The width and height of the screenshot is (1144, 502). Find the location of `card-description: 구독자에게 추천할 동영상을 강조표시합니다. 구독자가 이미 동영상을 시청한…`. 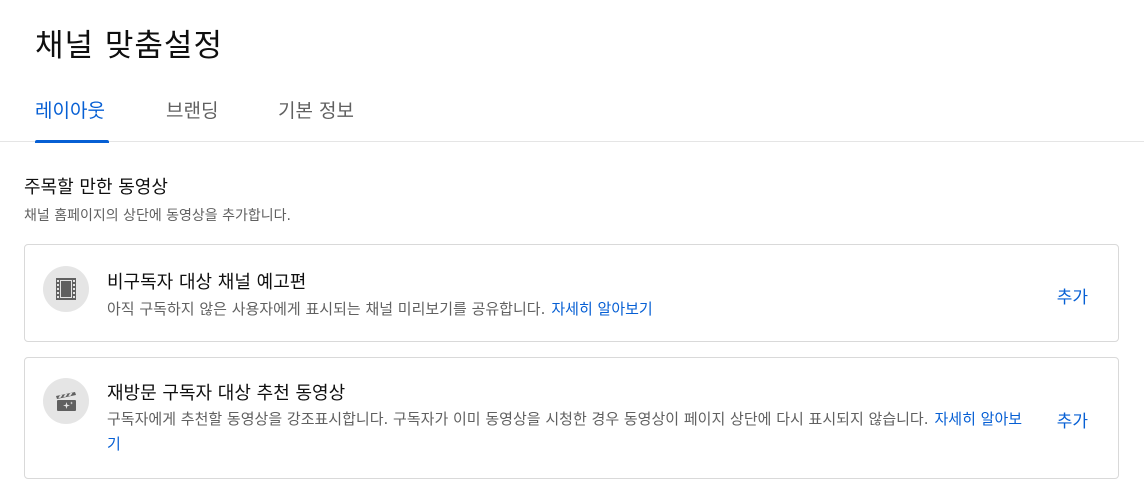

card-description: 구독자에게 추천할 동영상을 강조표시합니다. 구독자가 이미 동영상을 시청한… is located at coordinates (569, 432).